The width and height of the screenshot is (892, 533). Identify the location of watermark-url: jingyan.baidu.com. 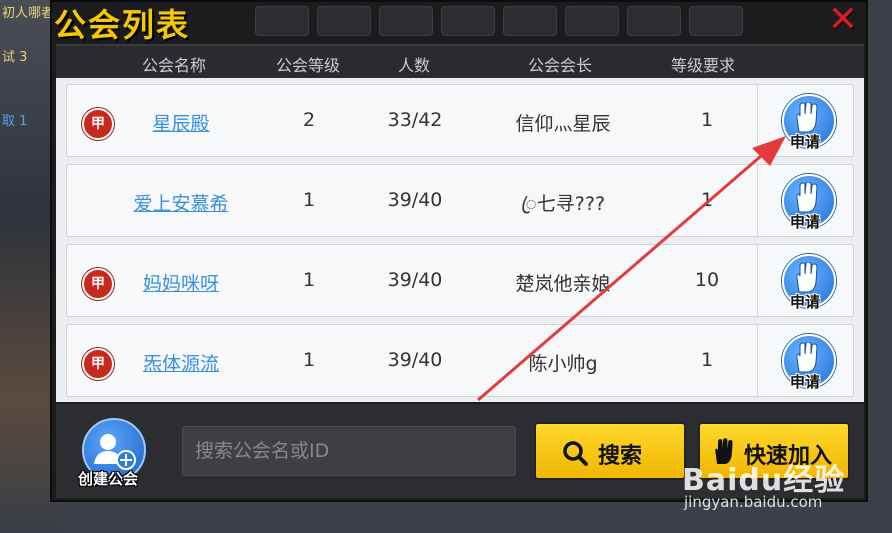
(753, 502).